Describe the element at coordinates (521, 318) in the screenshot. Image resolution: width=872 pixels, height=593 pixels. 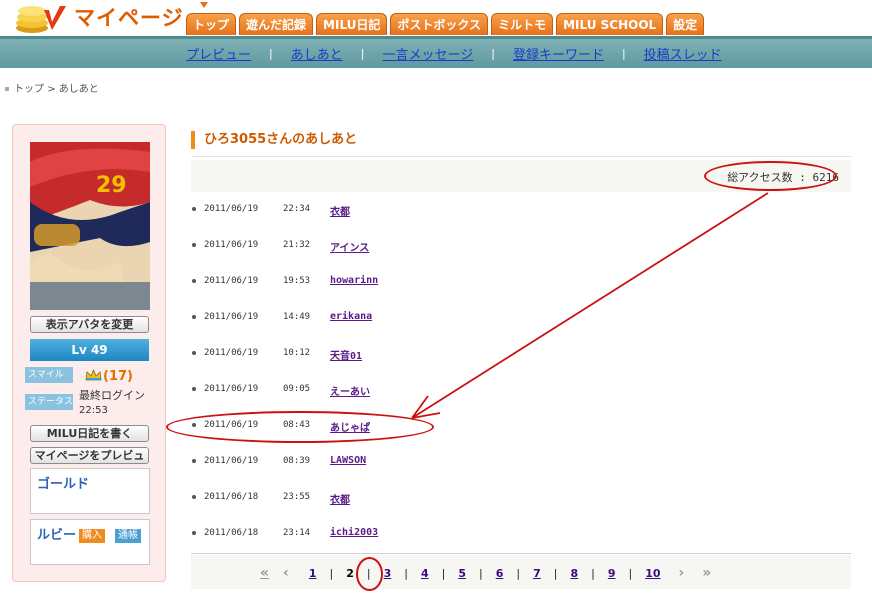
I see `list-item: 2011/06/19 14:49 erikana` at that location.